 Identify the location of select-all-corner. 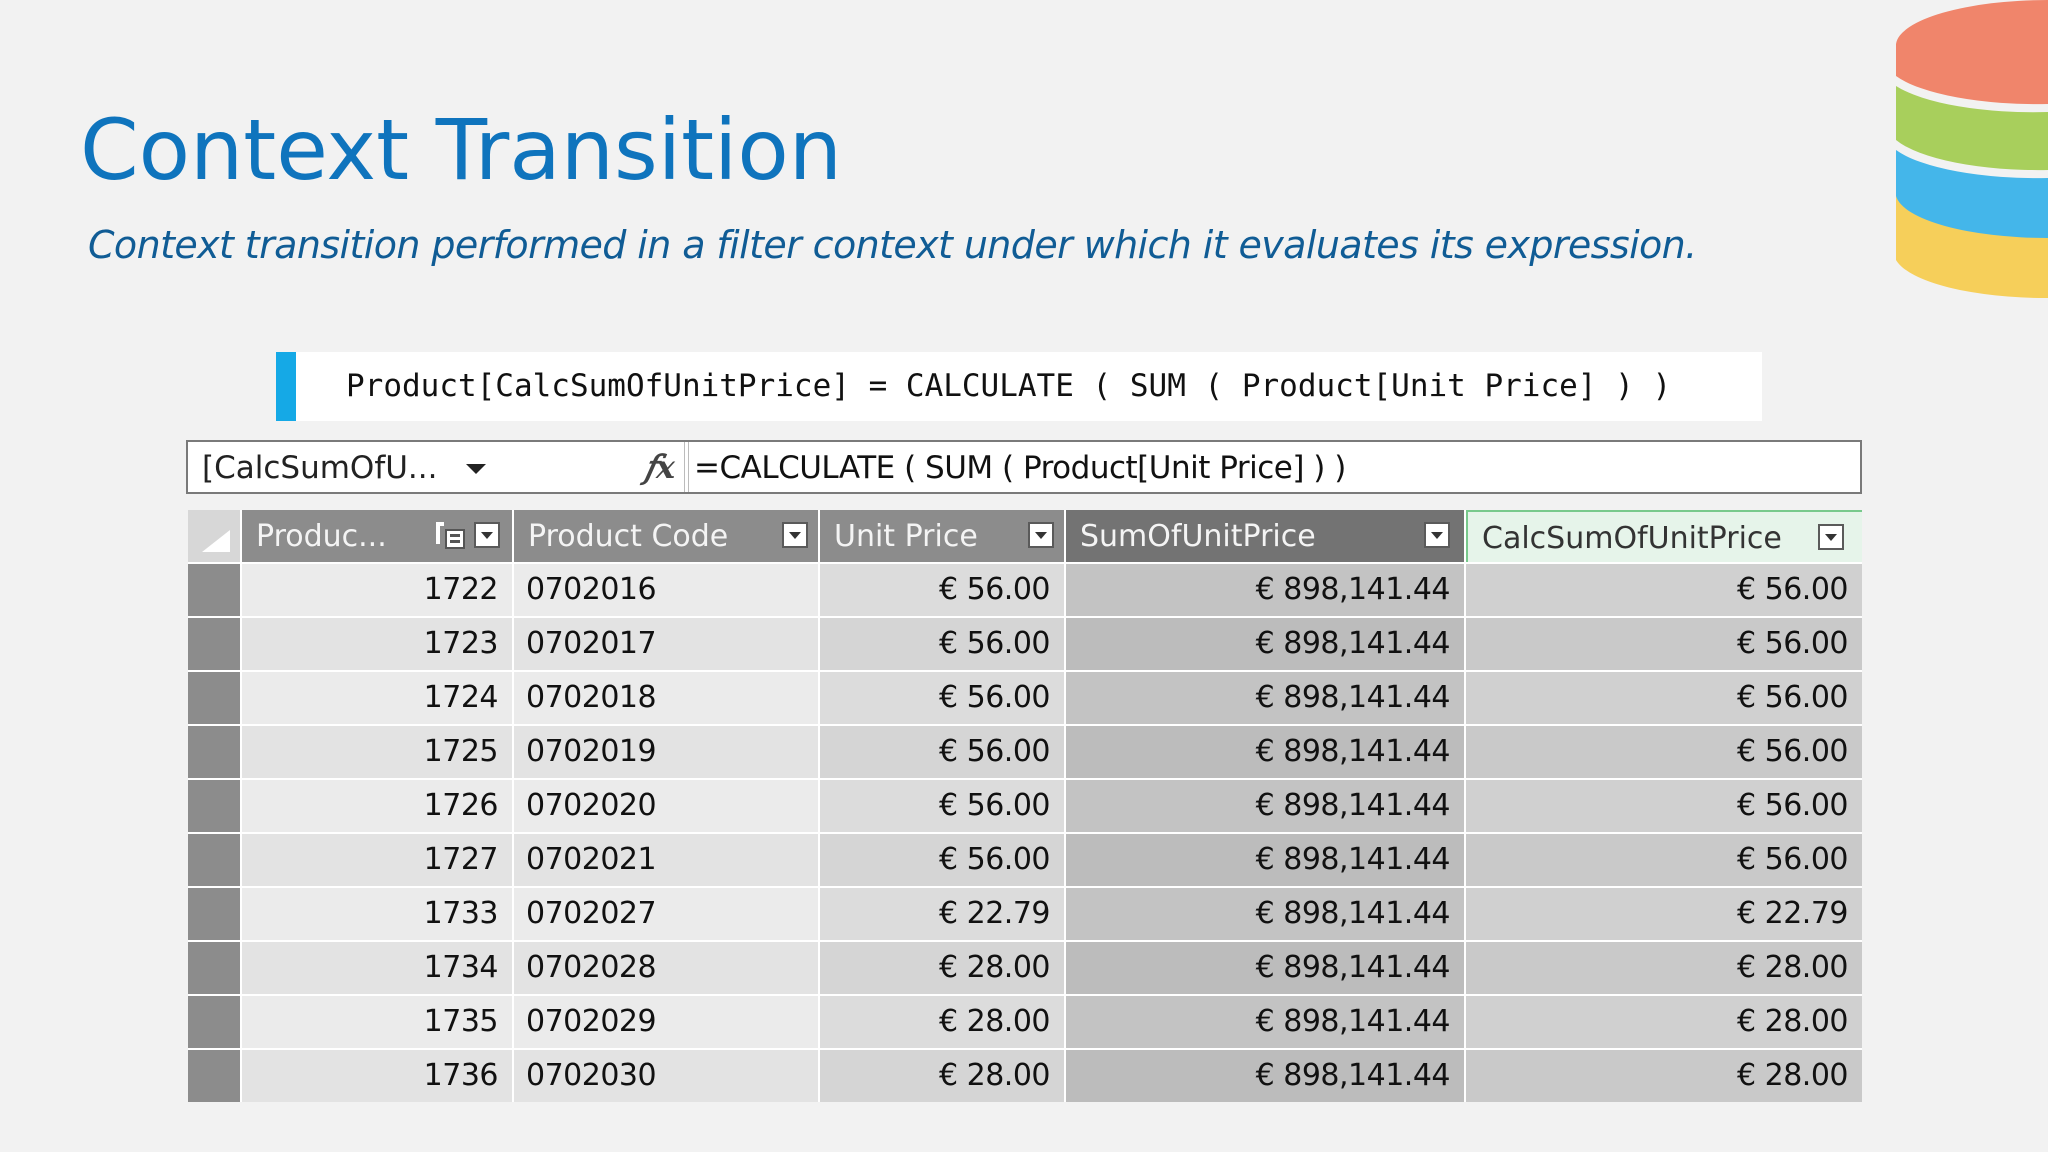
(215, 536).